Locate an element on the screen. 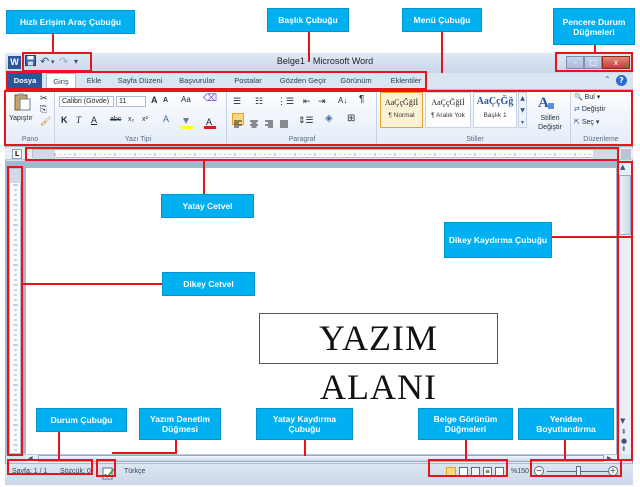 This screenshot has height=487, width=640. callout-h-scroll: Yatay Kaydırma Çubuğu is located at coordinates (304, 424).